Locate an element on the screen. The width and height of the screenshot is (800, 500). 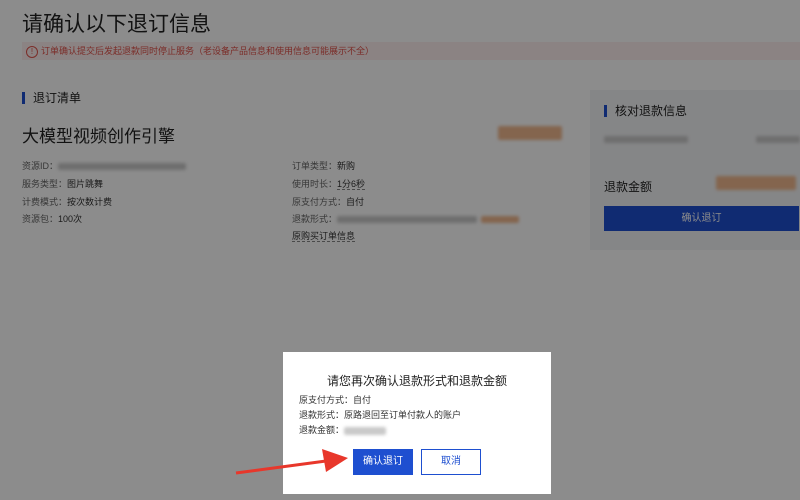
red-arrow-annotation is located at coordinates (291, 462).